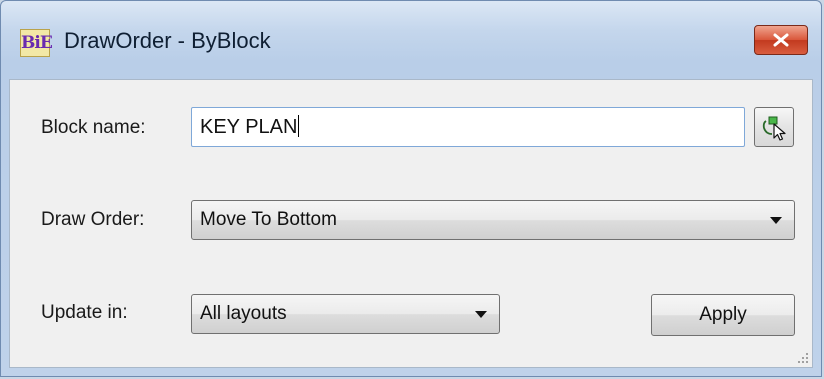 This screenshot has width=824, height=379. Describe the element at coordinates (345, 314) in the screenshot. I see `update-in-dropdown: All layouts` at that location.